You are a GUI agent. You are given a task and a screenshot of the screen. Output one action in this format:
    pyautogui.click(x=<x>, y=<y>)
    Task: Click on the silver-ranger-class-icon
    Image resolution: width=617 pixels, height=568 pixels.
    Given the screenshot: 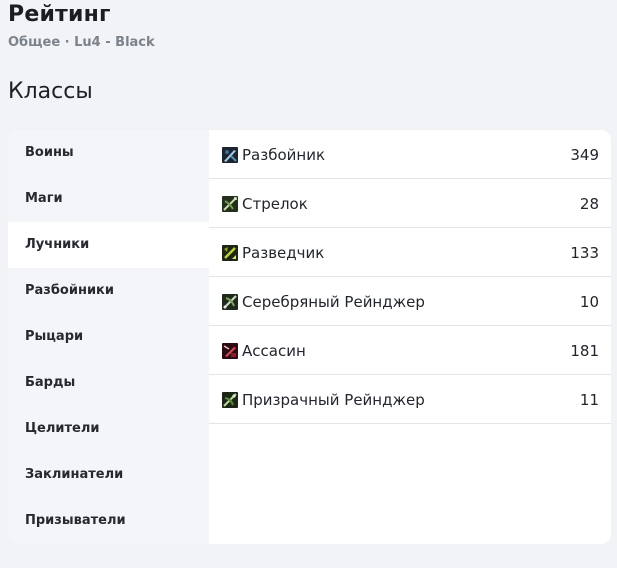 What is the action you would take?
    pyautogui.click(x=230, y=302)
    